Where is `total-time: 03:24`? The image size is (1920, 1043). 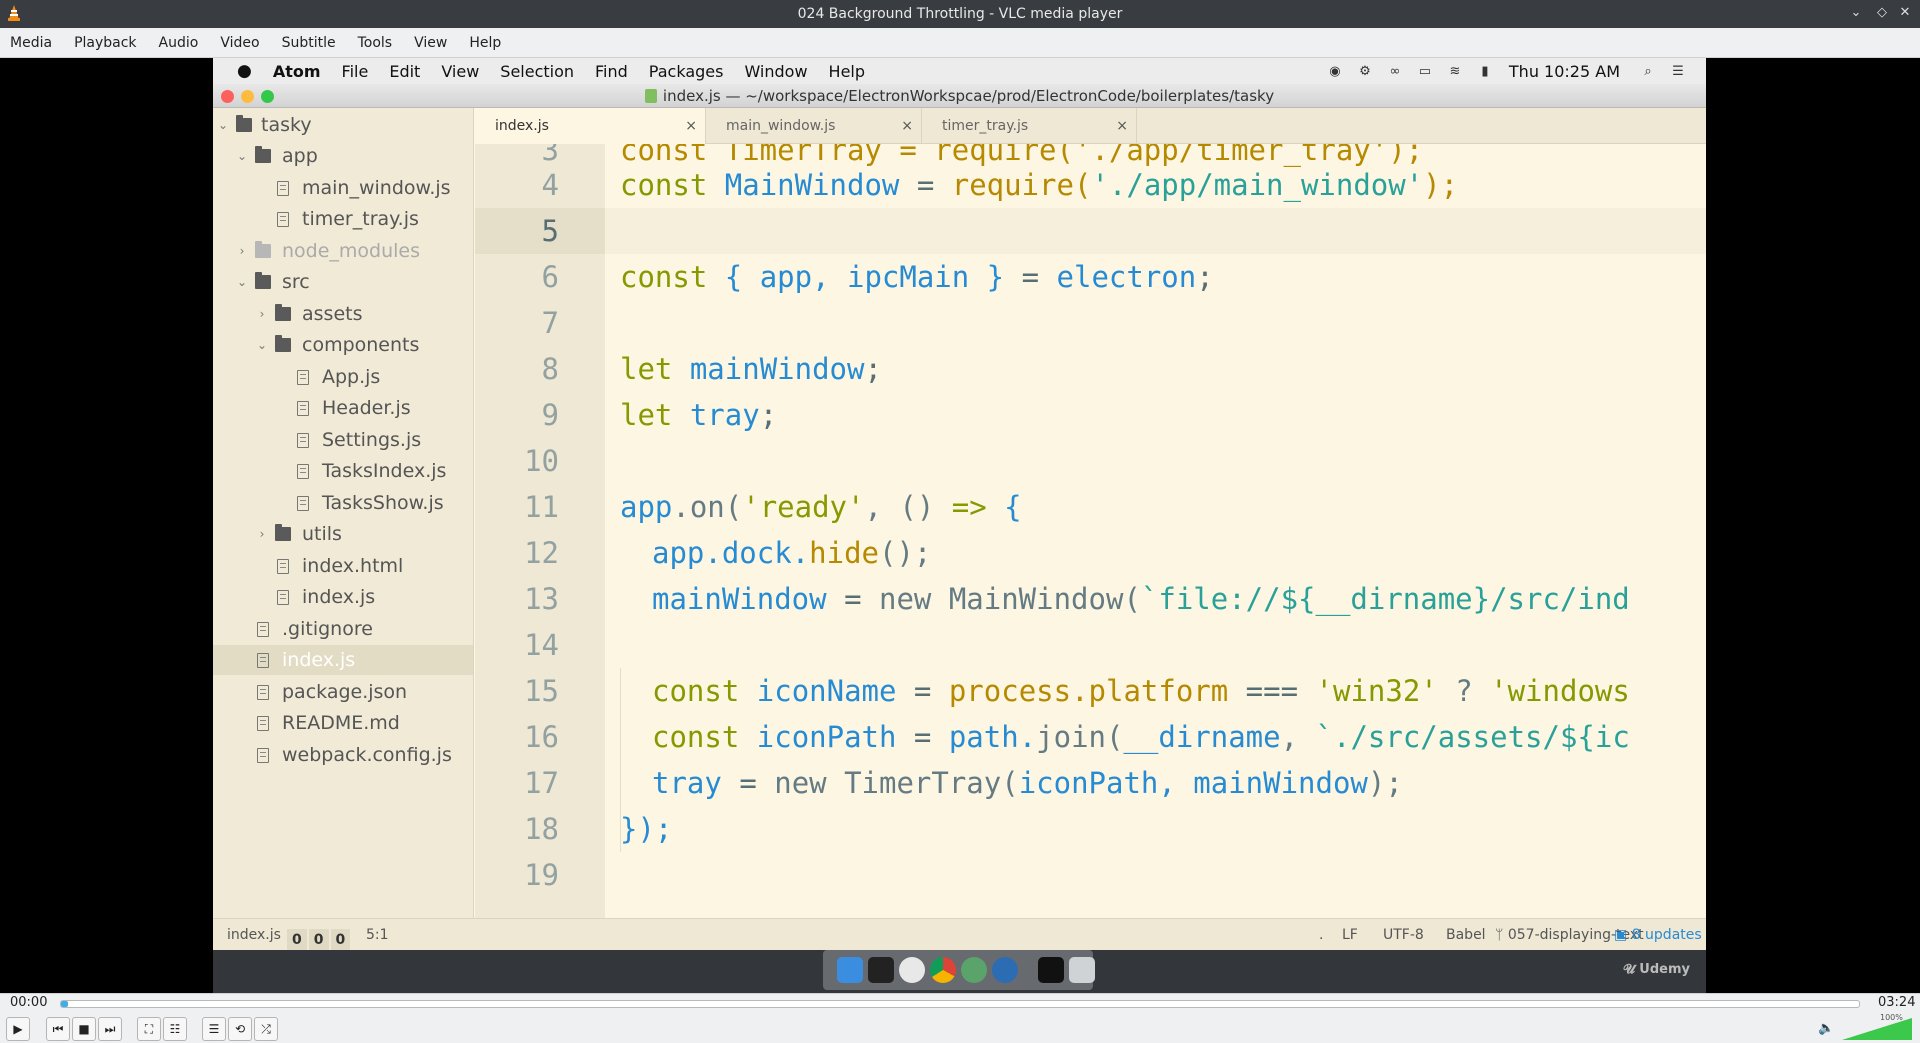 total-time: 03:24 is located at coordinates (1897, 1002).